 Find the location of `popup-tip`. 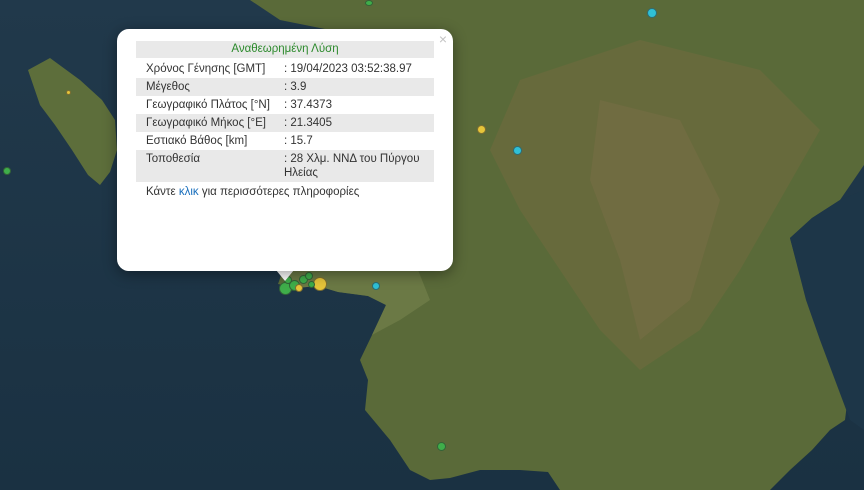

popup-tip is located at coordinates (285, 275).